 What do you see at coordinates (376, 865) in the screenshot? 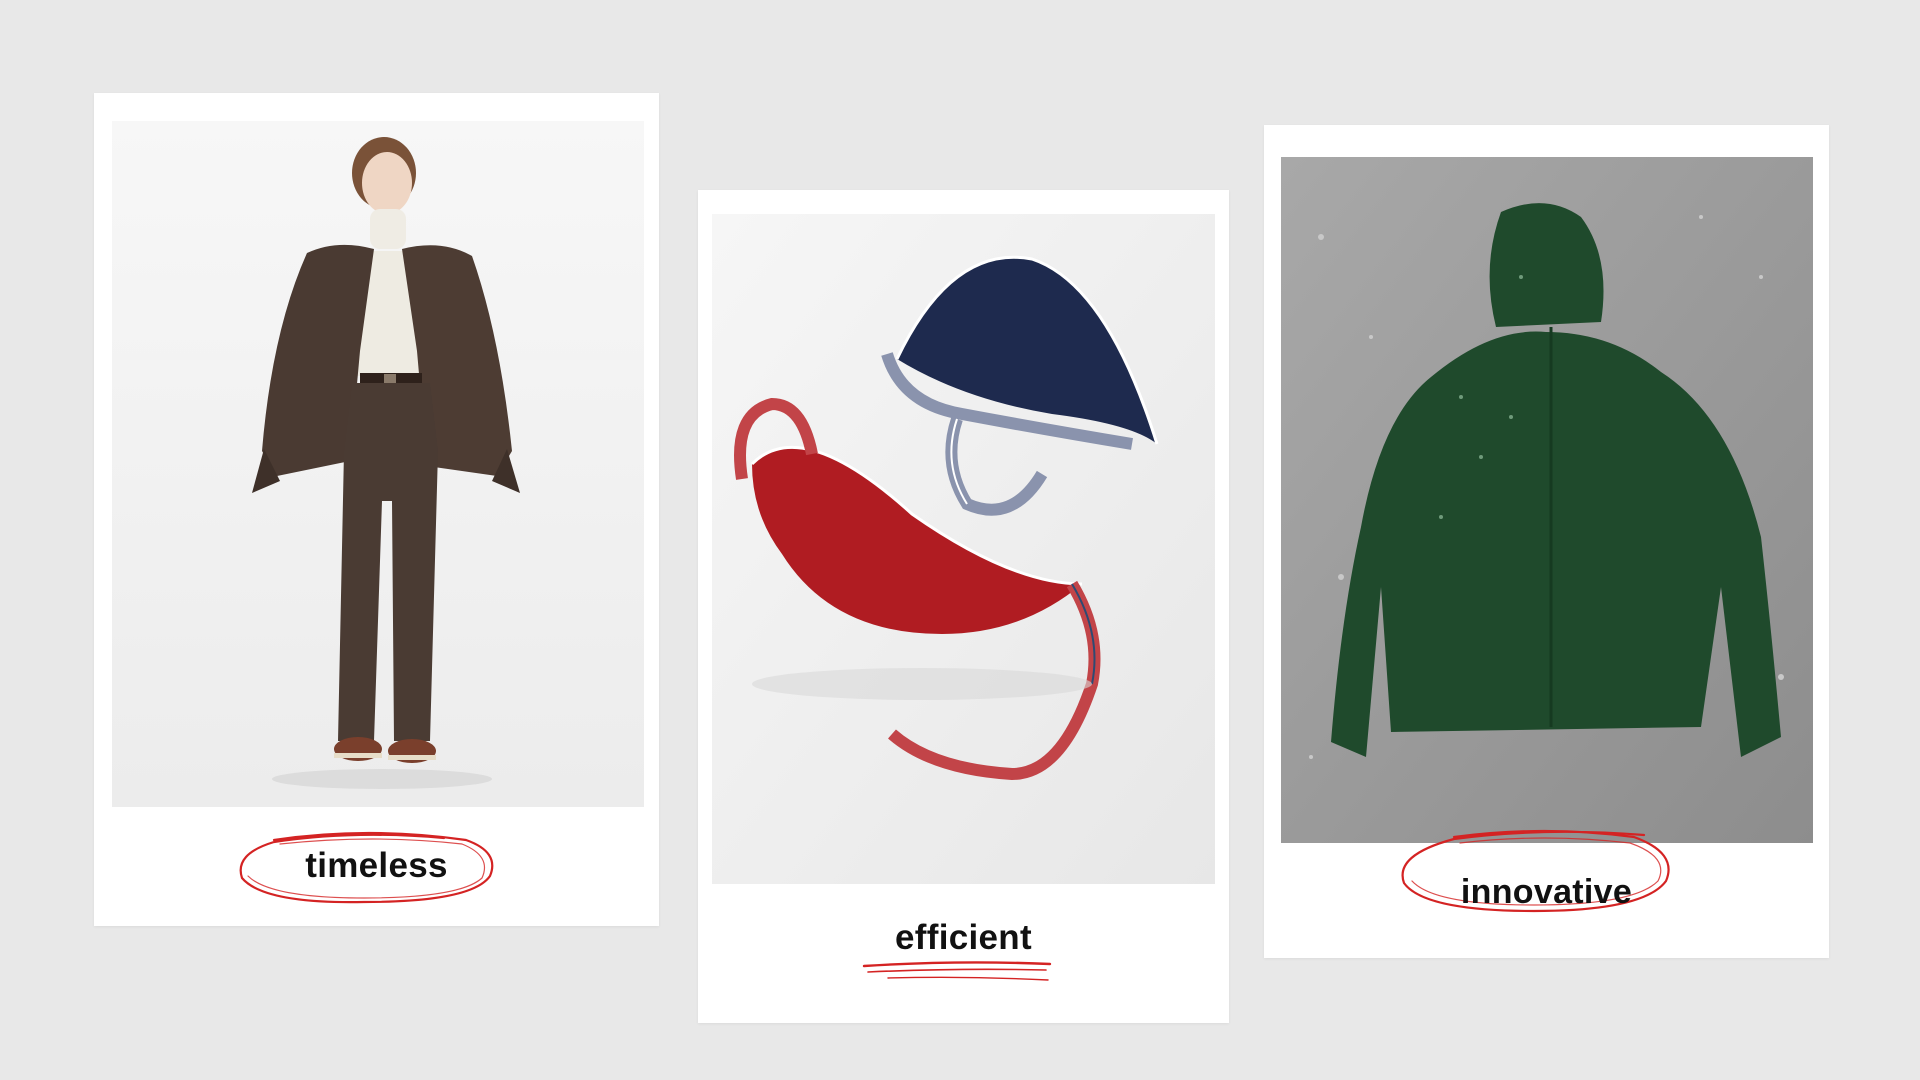
I see `caption-timeless: timeless` at bounding box center [376, 865].